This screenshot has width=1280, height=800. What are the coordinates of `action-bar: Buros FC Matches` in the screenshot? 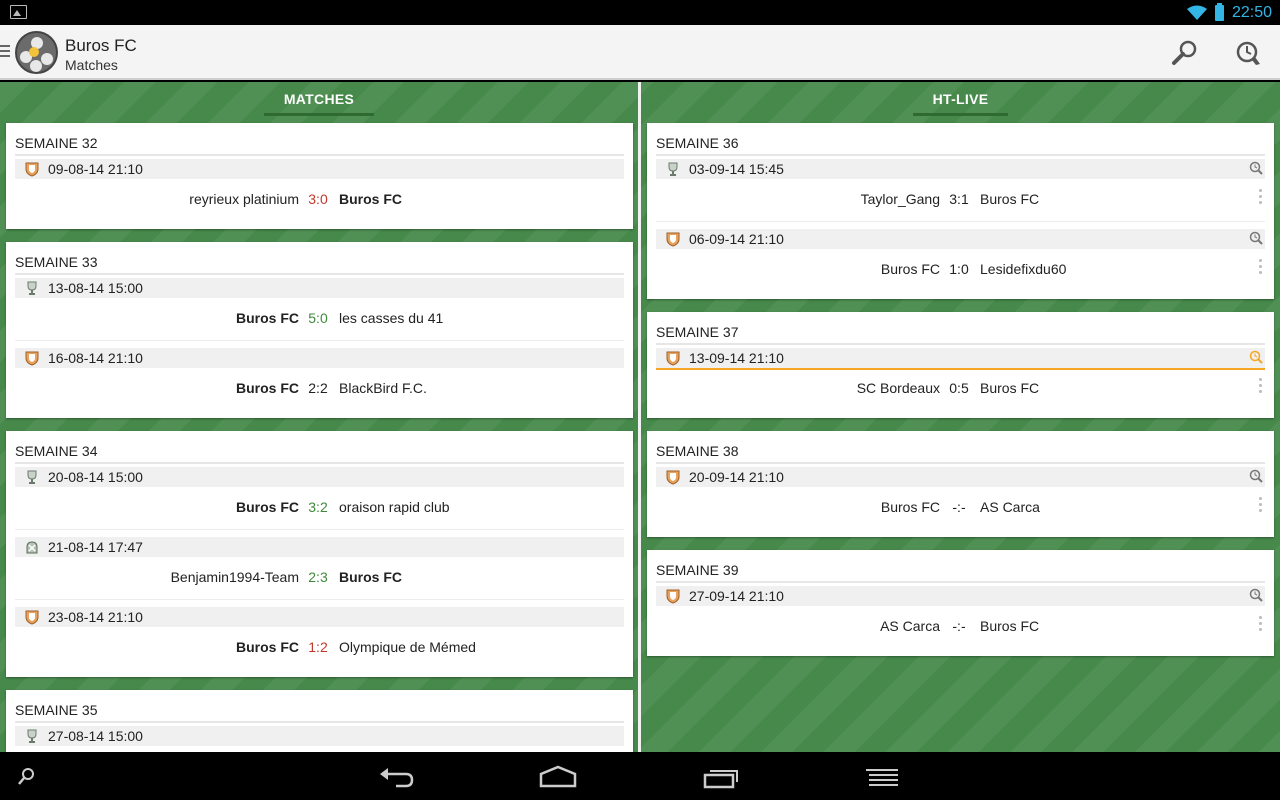 It's located at (640, 52).